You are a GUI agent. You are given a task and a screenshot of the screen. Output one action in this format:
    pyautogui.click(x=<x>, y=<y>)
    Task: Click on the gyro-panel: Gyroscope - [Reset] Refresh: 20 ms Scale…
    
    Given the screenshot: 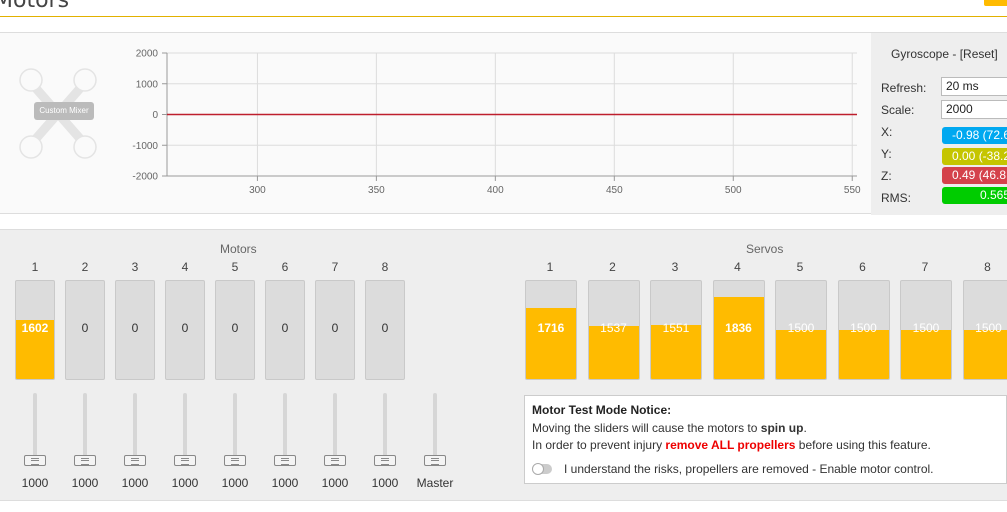 What is the action you would take?
    pyautogui.click(x=939, y=124)
    